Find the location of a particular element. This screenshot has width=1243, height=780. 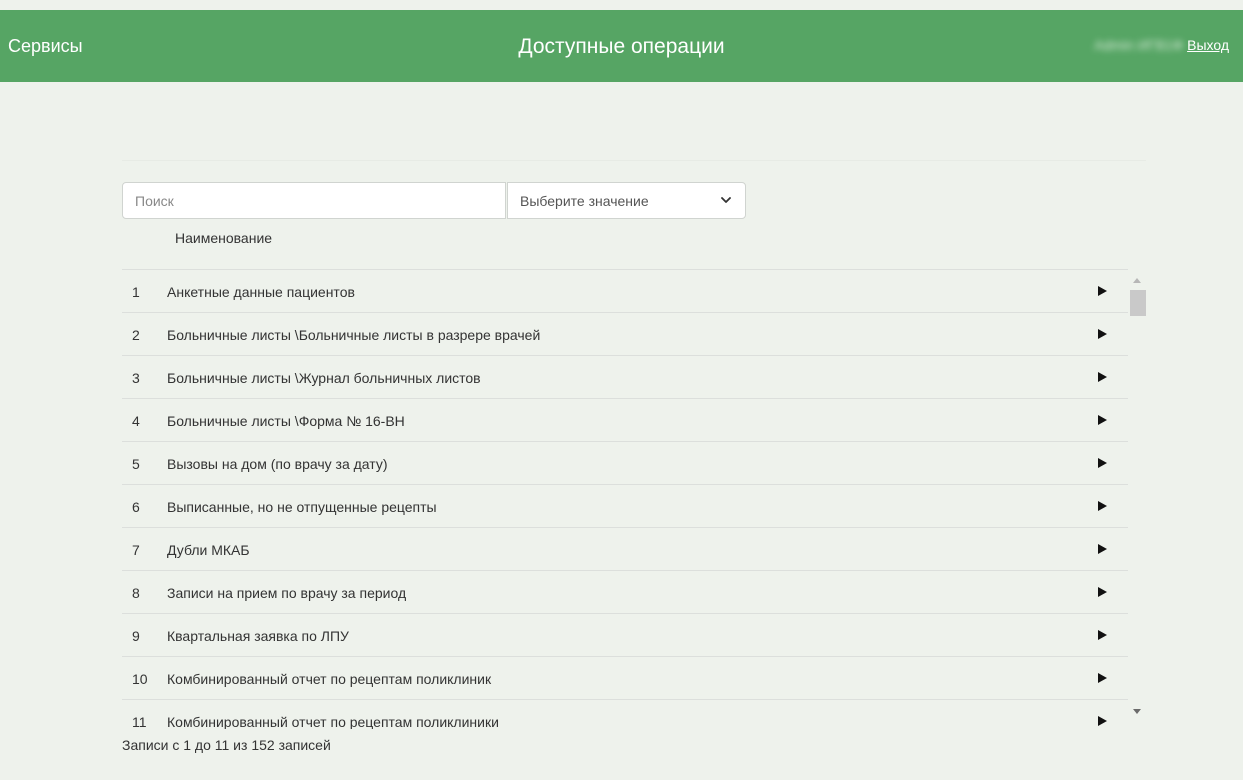

row-number: 1 is located at coordinates (136, 292).